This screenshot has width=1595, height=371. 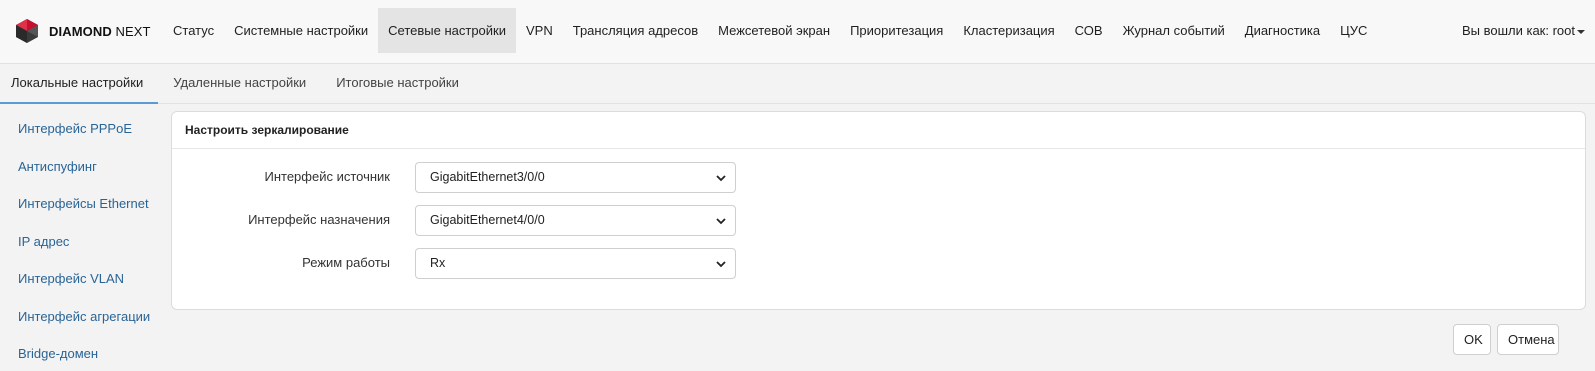 I want to click on destination-interface-select: GigabitEthernet4/0/0, so click(x=575, y=220).